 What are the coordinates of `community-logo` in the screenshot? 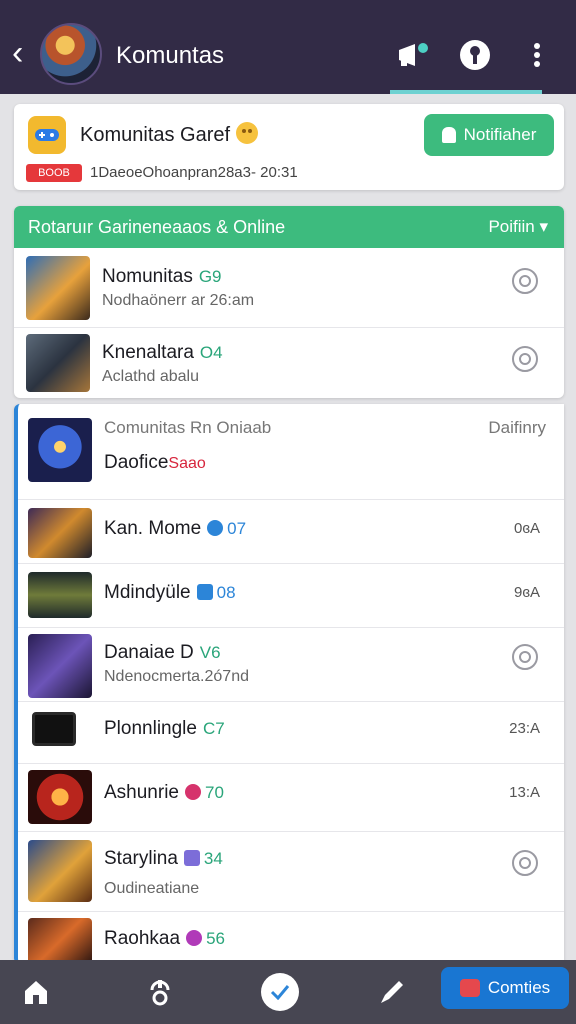 It's located at (71, 54).